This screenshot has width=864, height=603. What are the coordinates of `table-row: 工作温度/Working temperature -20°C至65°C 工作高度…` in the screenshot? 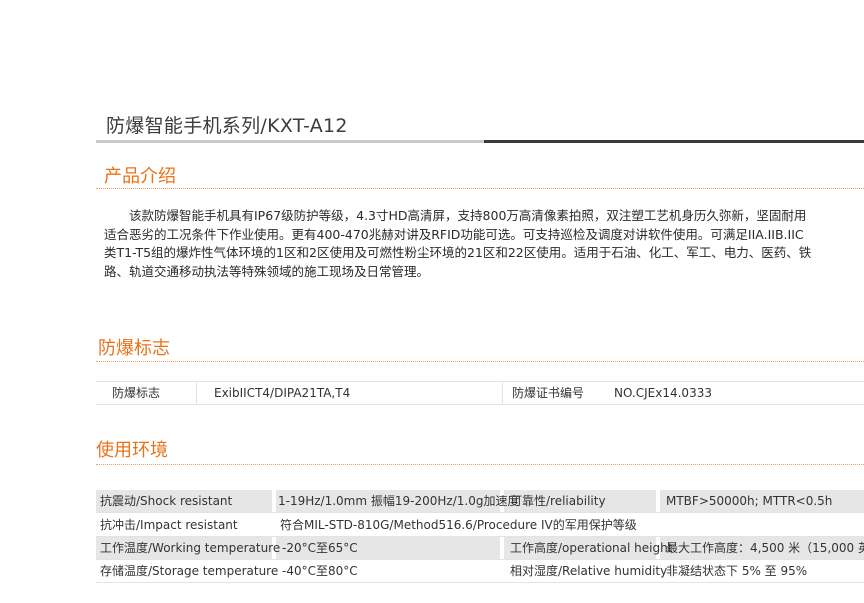 It's located at (480, 548).